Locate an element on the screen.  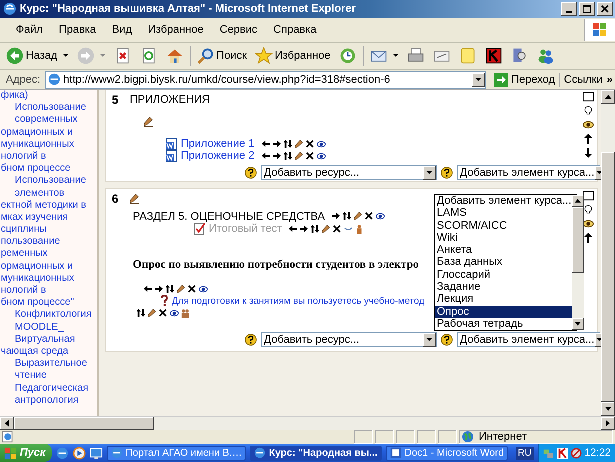
show-only-section-icon is located at coordinates (588, 196).